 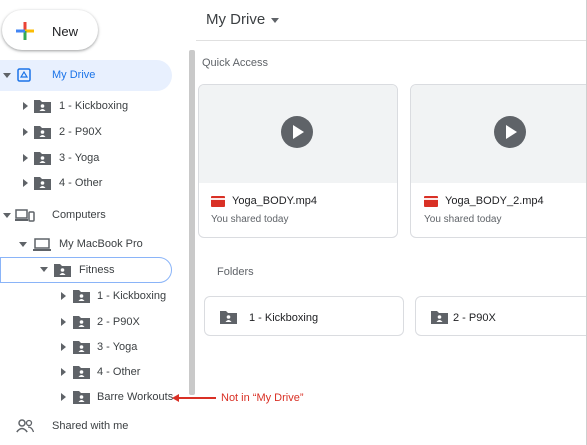 What do you see at coordinates (97, 270) in the screenshot?
I see `sidebar-item-label: Fitness` at bounding box center [97, 270].